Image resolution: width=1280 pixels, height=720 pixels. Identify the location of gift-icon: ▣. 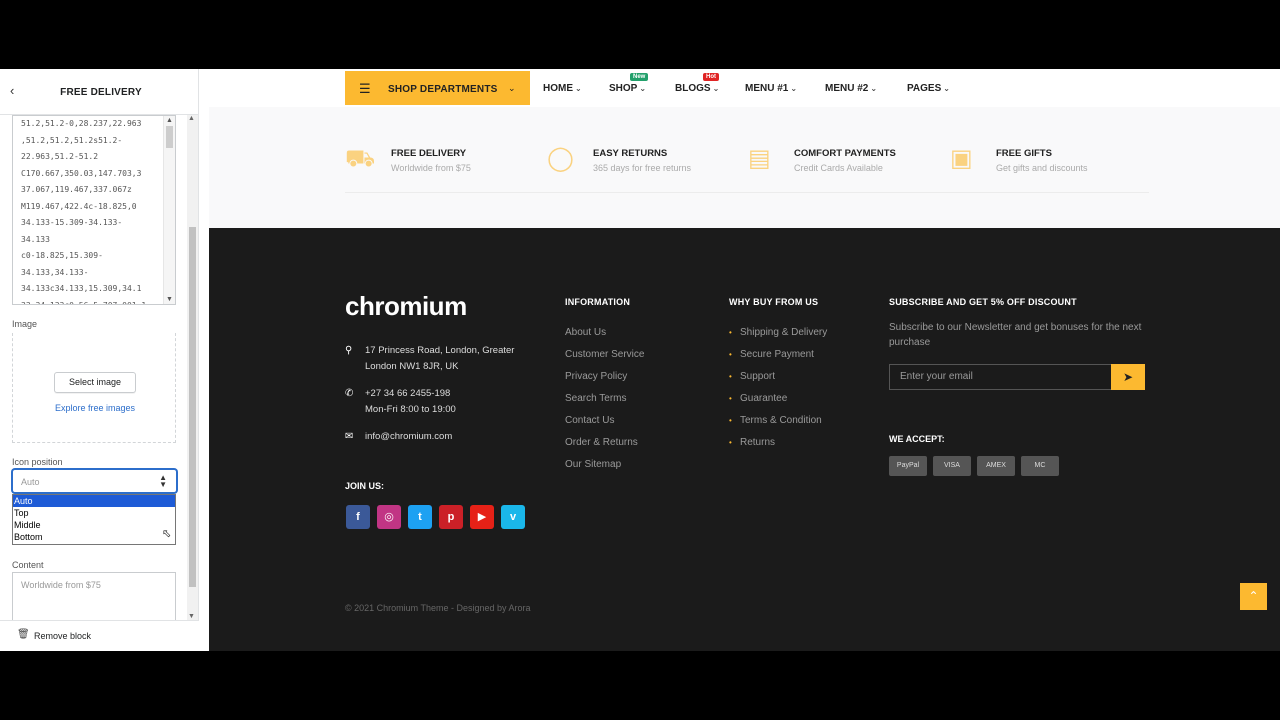
(961, 158).